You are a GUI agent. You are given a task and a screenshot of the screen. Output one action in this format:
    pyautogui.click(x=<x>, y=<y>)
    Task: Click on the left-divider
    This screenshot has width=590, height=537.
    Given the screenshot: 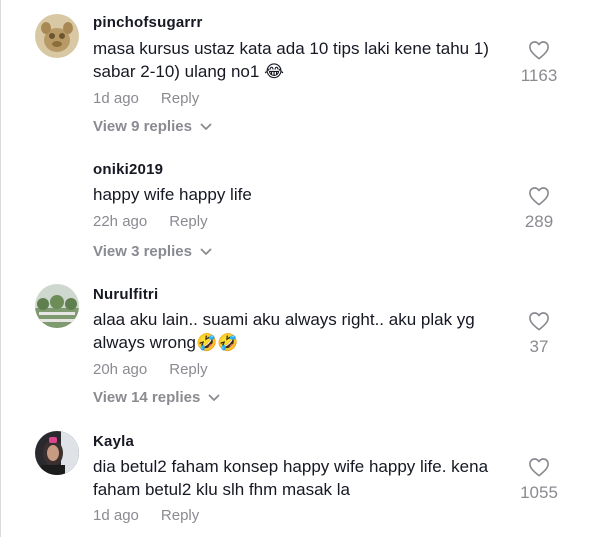 What is the action you would take?
    pyautogui.click(x=0, y=268)
    